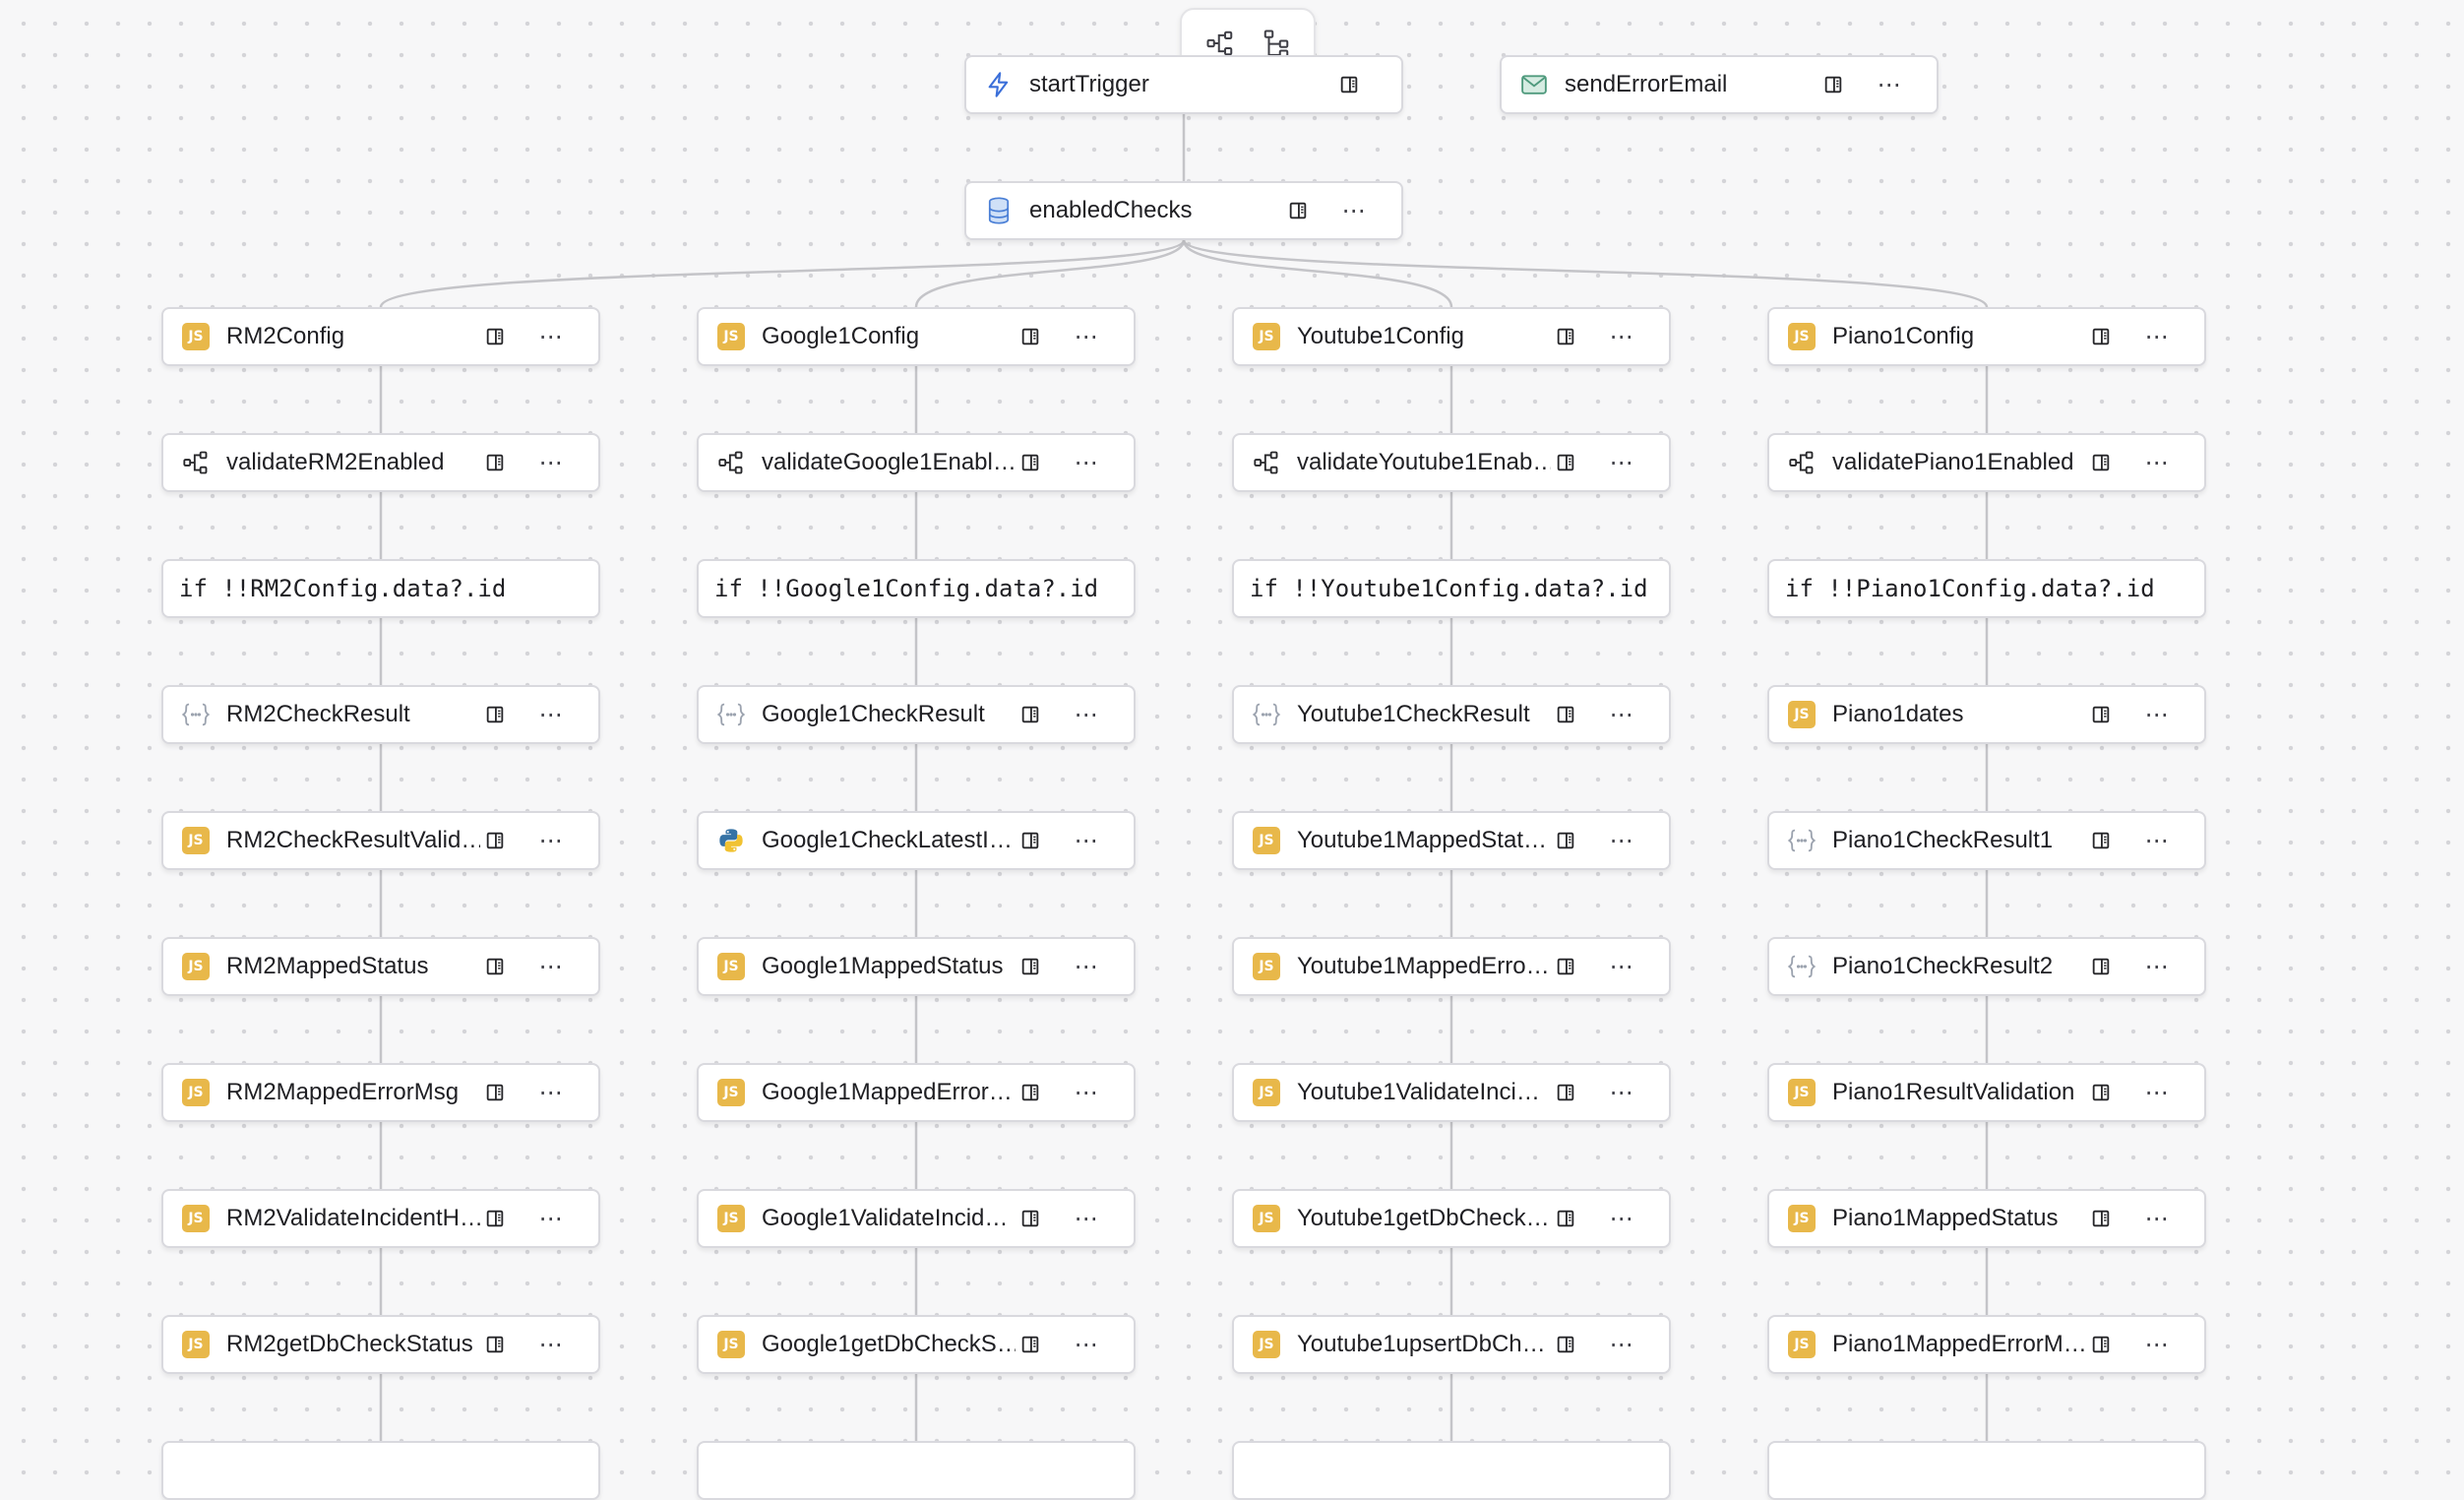 The image size is (2464, 1500). Describe the element at coordinates (1451, 1219) in the screenshot. I see `workflow-node-youtube1getdbcheck: JS Youtube1getDbCheck… ⋯` at that location.